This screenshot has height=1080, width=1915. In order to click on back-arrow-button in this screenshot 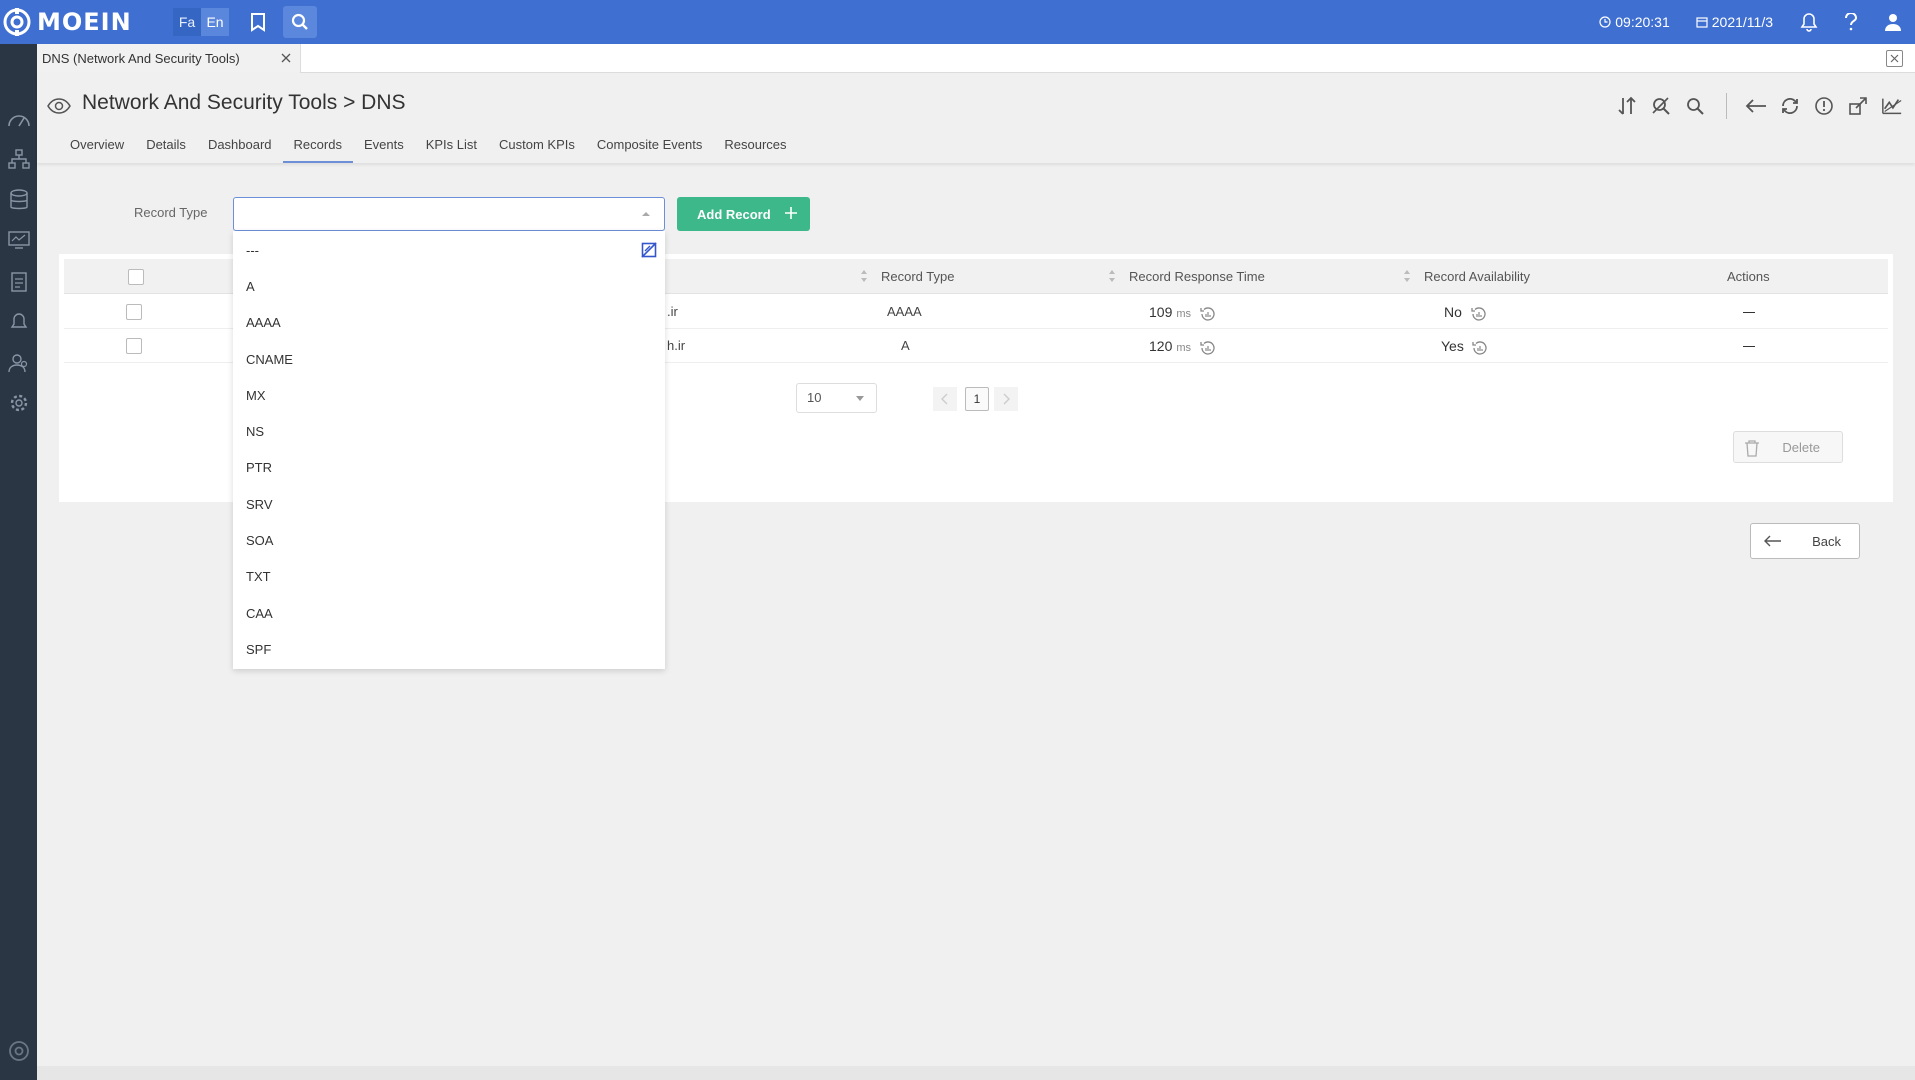, I will do `click(1756, 106)`.